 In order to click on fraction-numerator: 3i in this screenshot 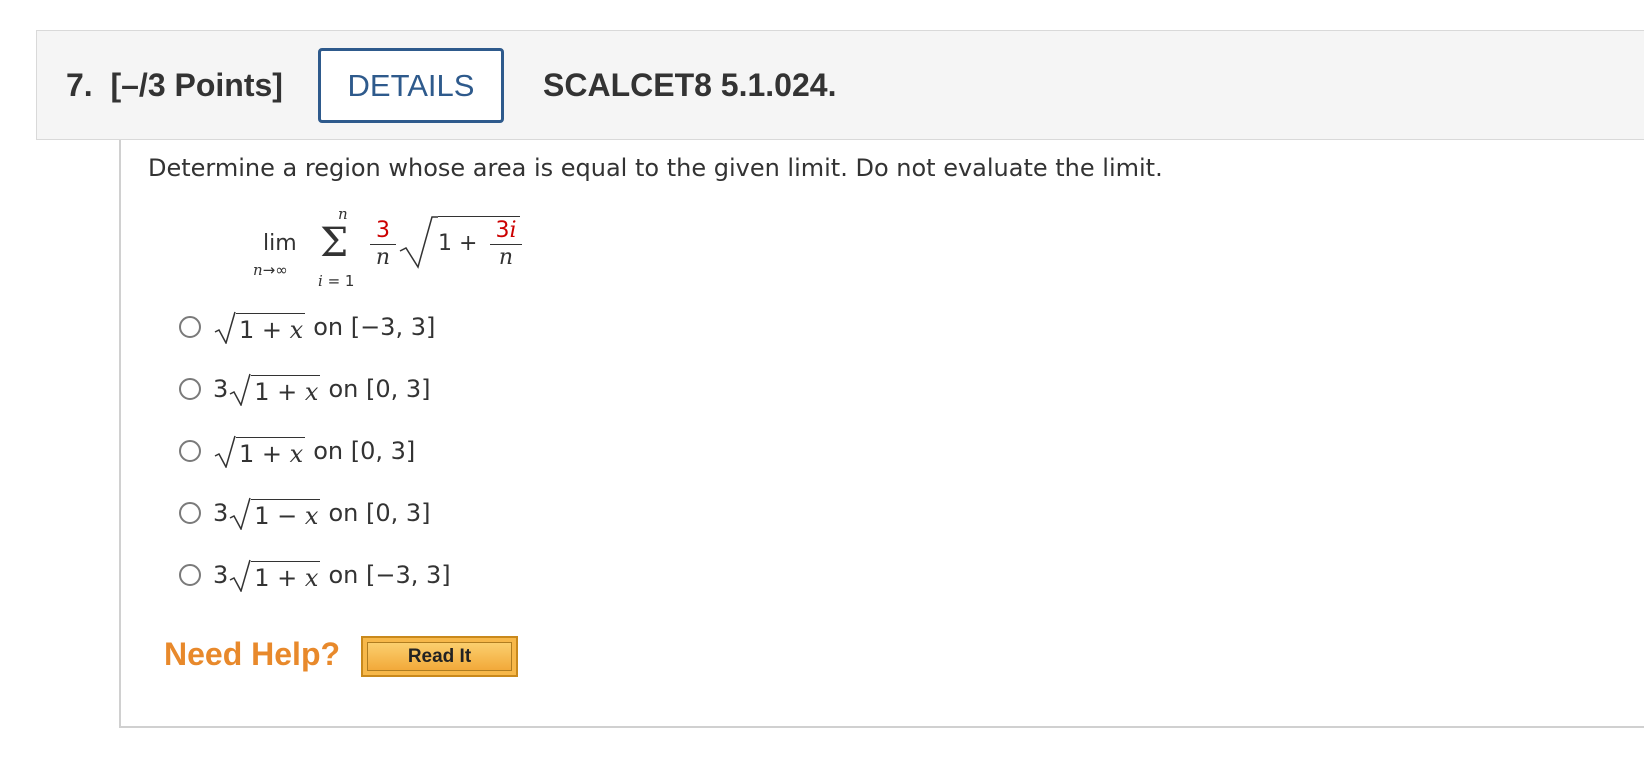, I will do `click(506, 231)`.